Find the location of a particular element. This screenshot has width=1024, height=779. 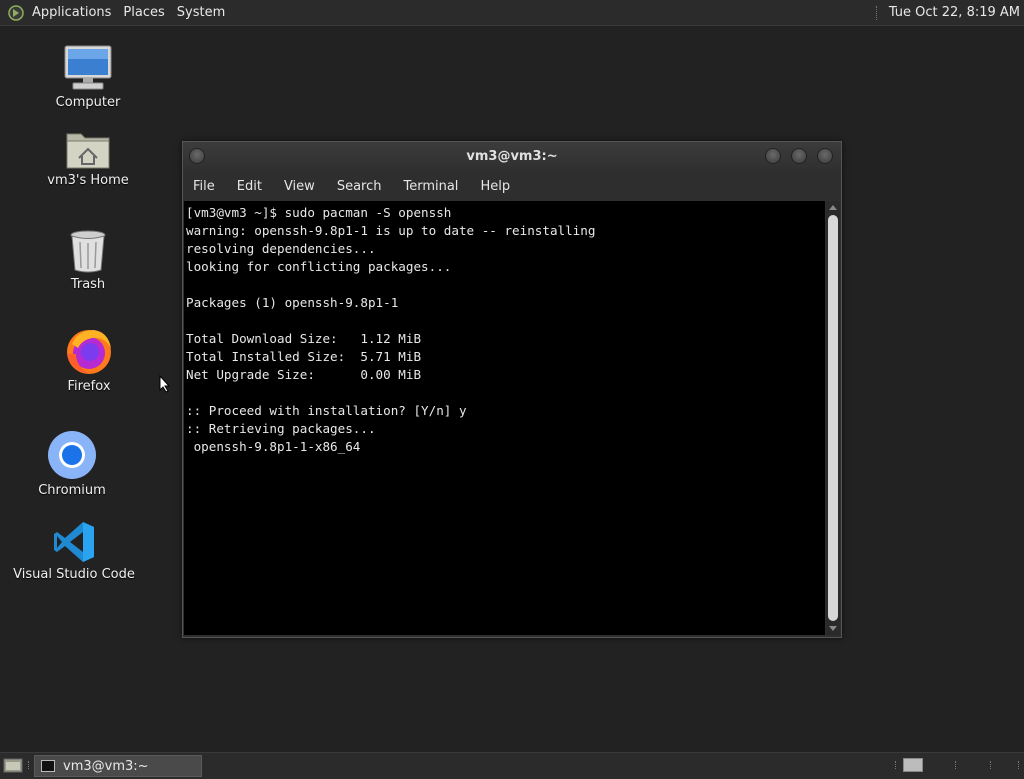

clock-area: Tue Oct 22, 8:19 AM is located at coordinates (947, 12).